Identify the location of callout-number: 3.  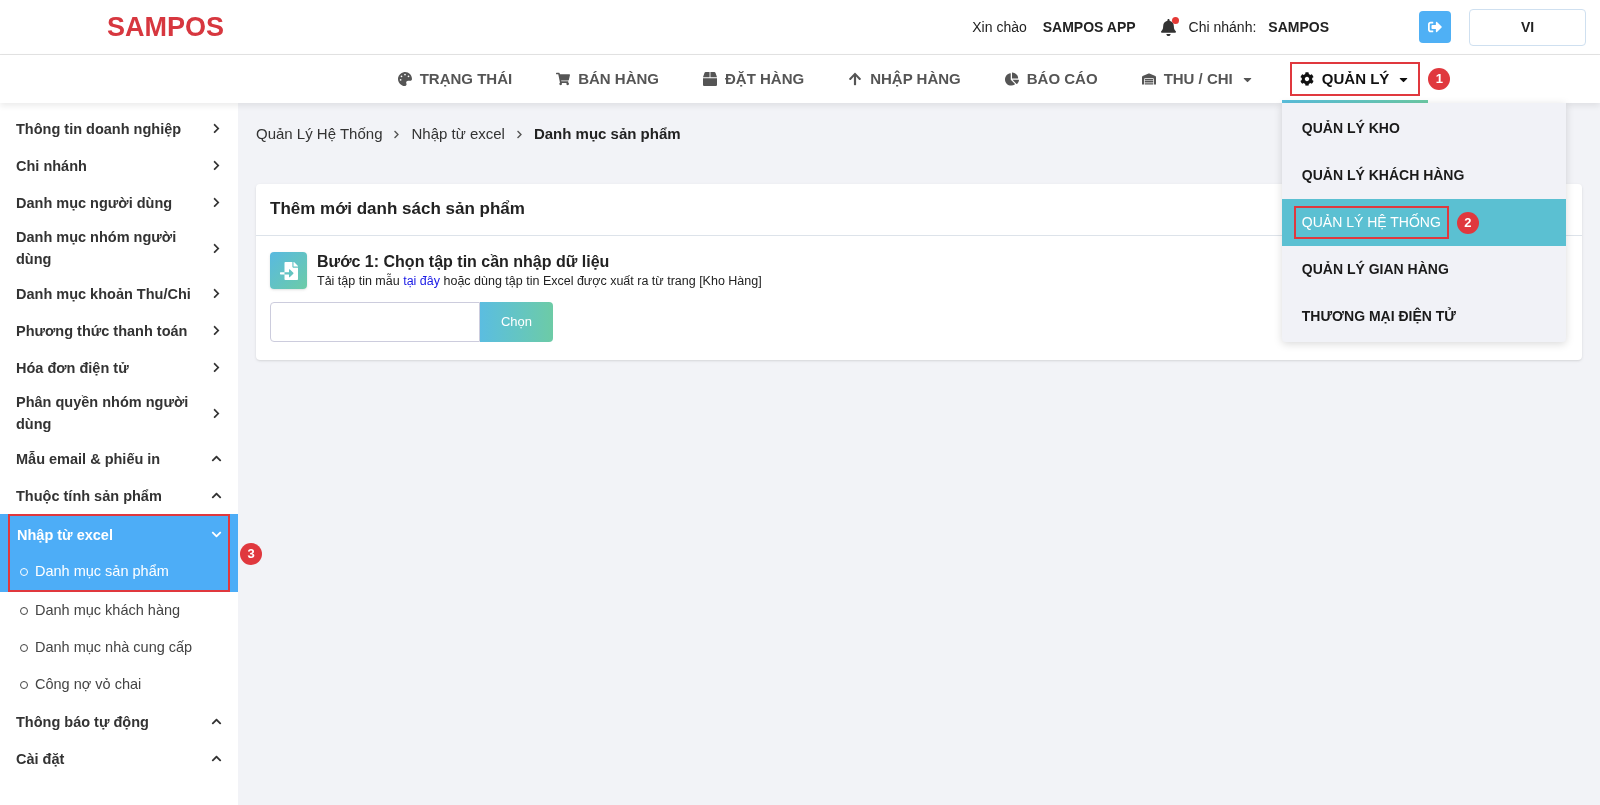
(251, 554).